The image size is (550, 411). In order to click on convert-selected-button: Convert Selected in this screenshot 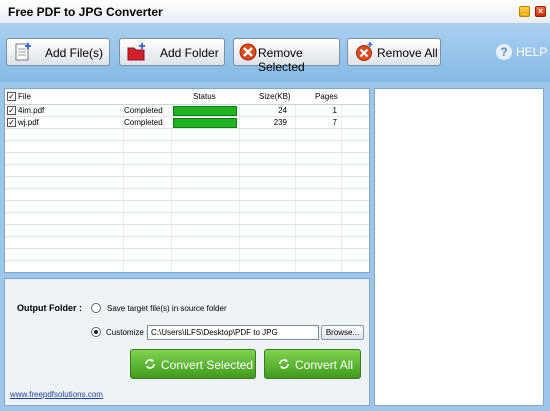, I will do `click(193, 364)`.